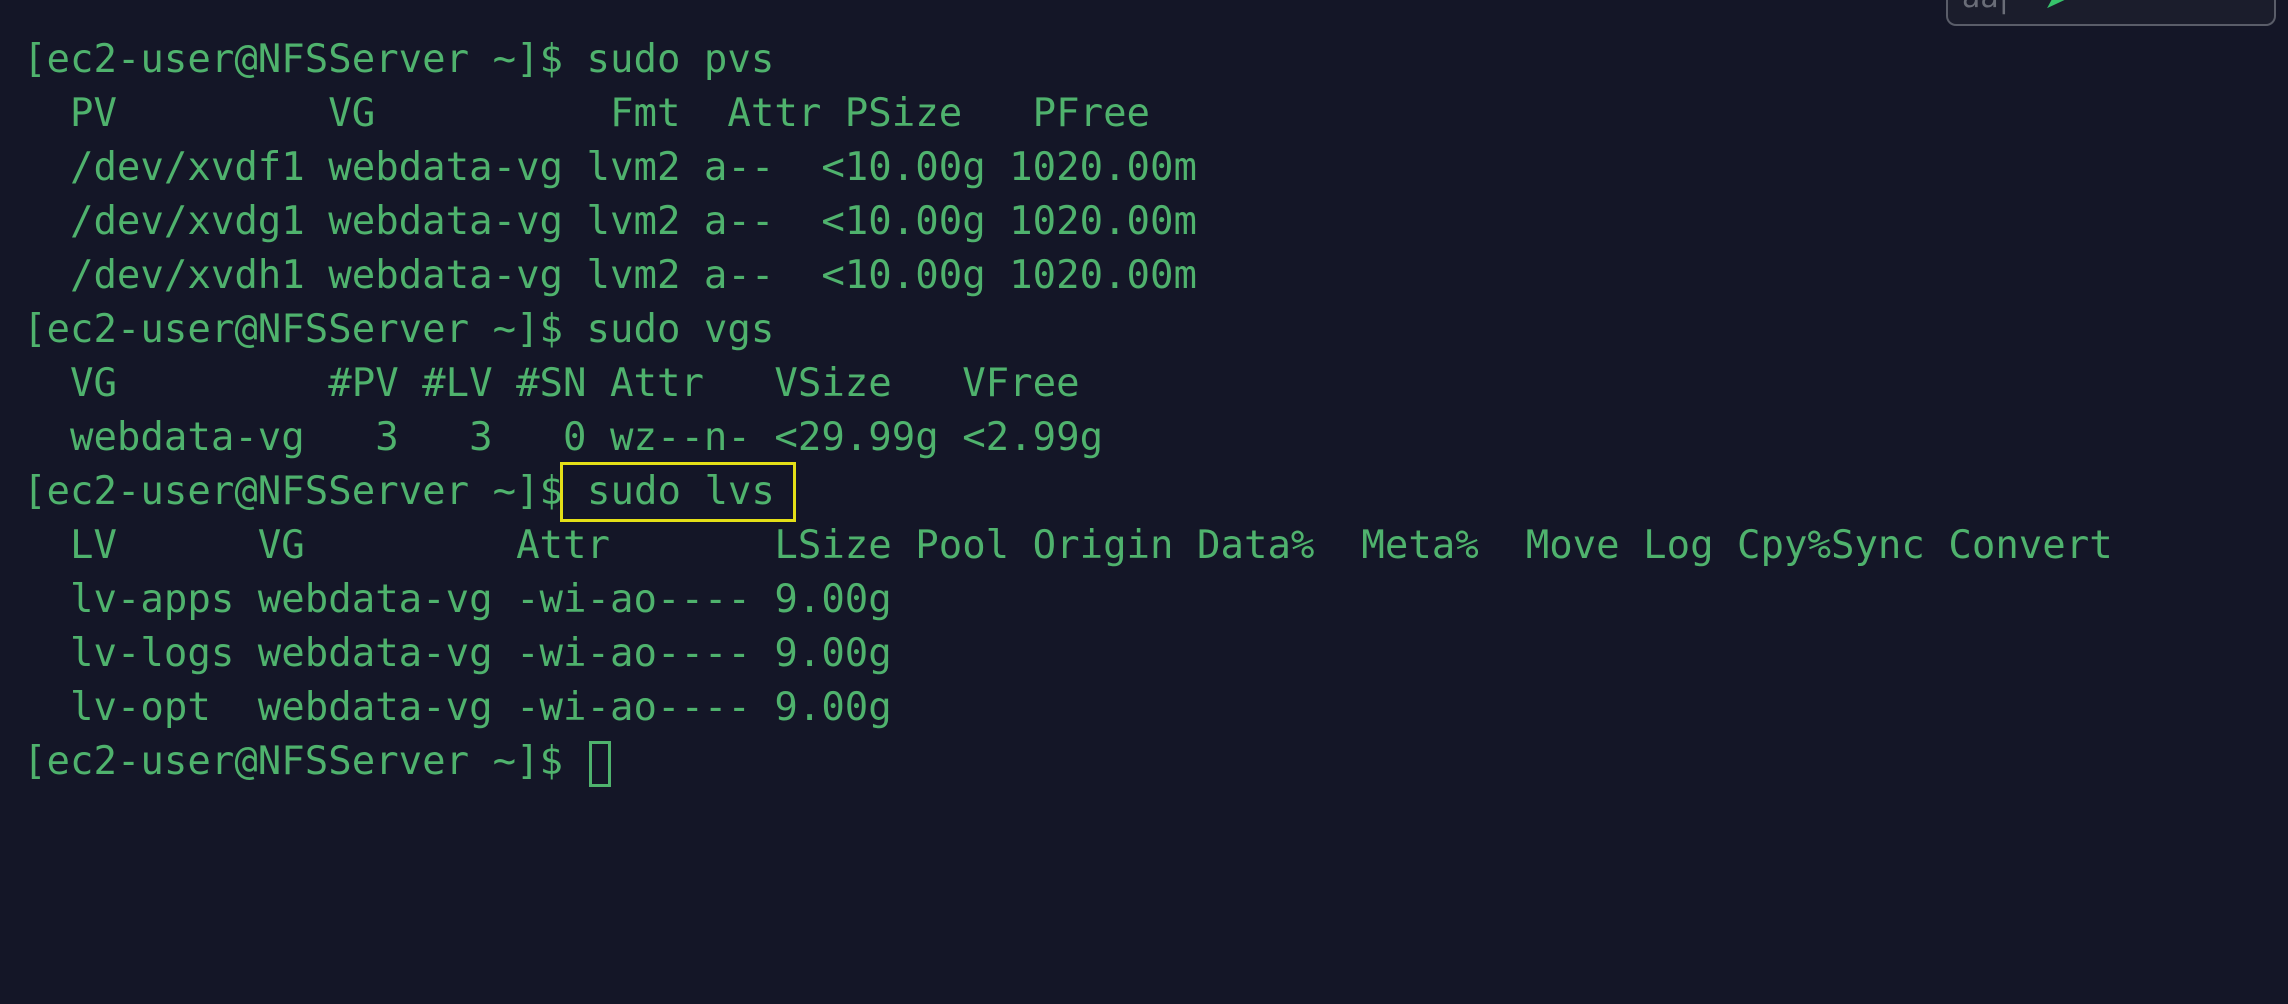  What do you see at coordinates (680, 59) in the screenshot?
I see `command-text: sudo pvs` at bounding box center [680, 59].